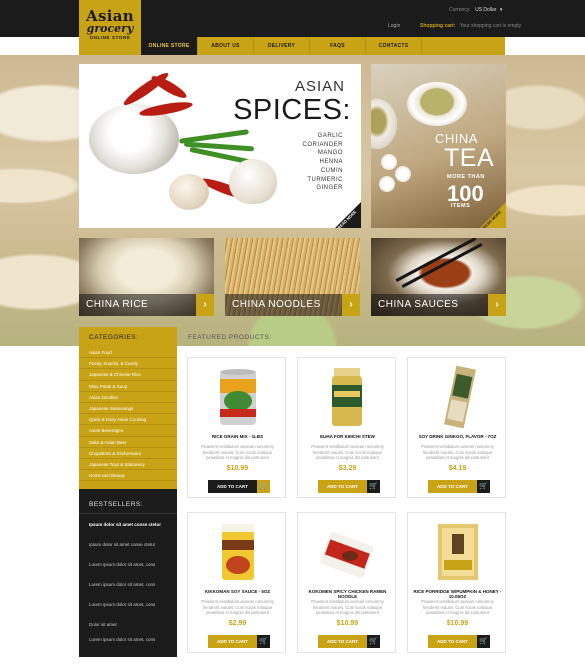  I want to click on bestseller-item: Dolor sit amet, so click(131, 624).